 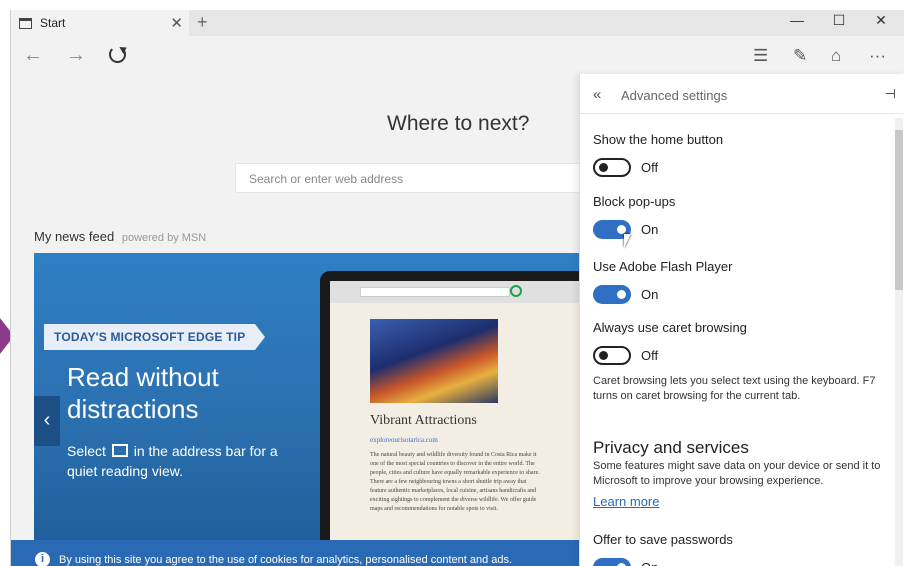 I want to click on search-input: Search or enter web address, so click(x=415, y=178).